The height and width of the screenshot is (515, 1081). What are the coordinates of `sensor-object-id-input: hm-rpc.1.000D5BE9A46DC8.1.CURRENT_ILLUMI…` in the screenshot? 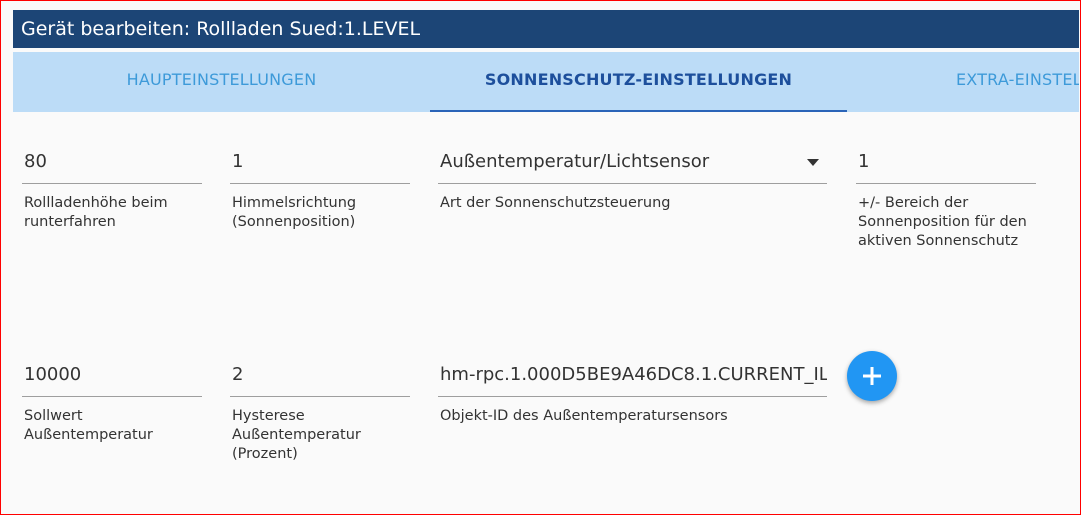 It's located at (632, 375).